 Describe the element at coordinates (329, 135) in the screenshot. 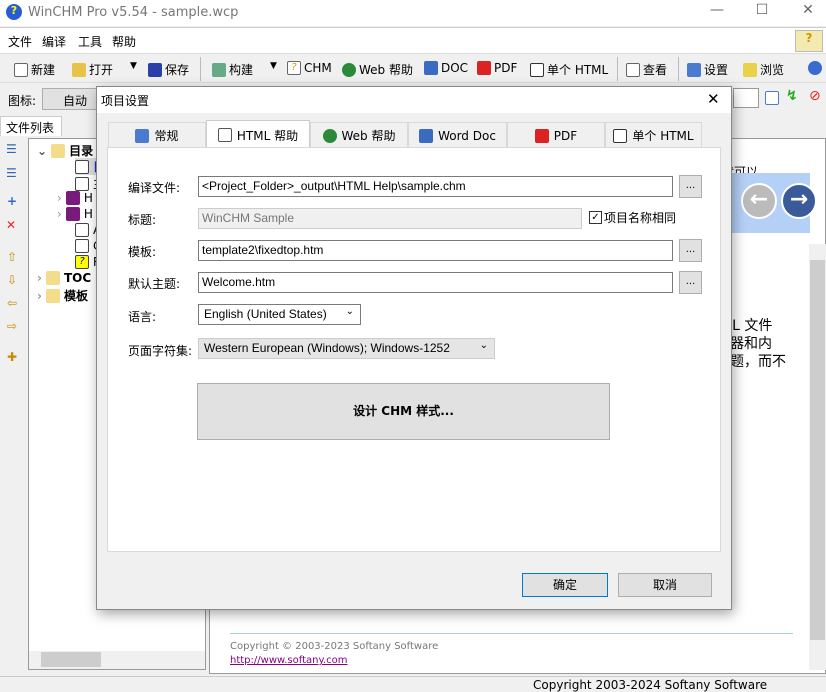

I see `globe-icon` at that location.